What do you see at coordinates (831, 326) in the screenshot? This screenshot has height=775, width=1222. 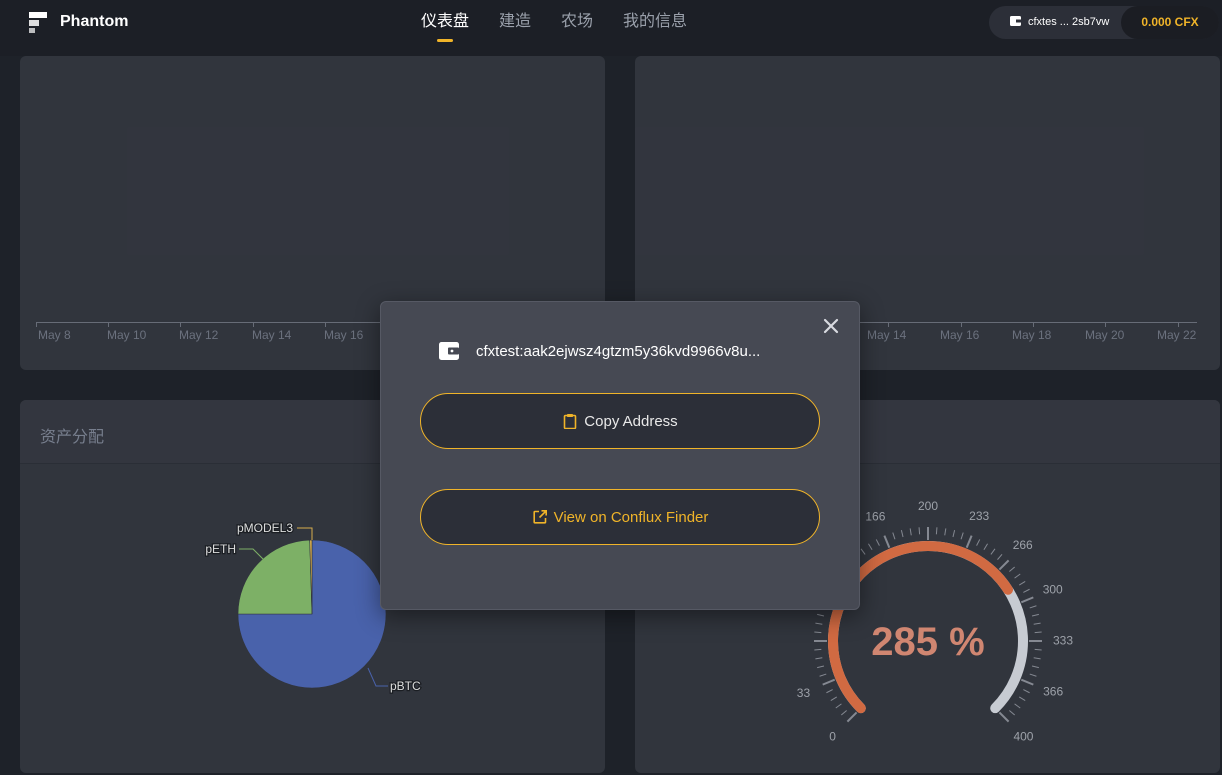 I see `close-icon` at bounding box center [831, 326].